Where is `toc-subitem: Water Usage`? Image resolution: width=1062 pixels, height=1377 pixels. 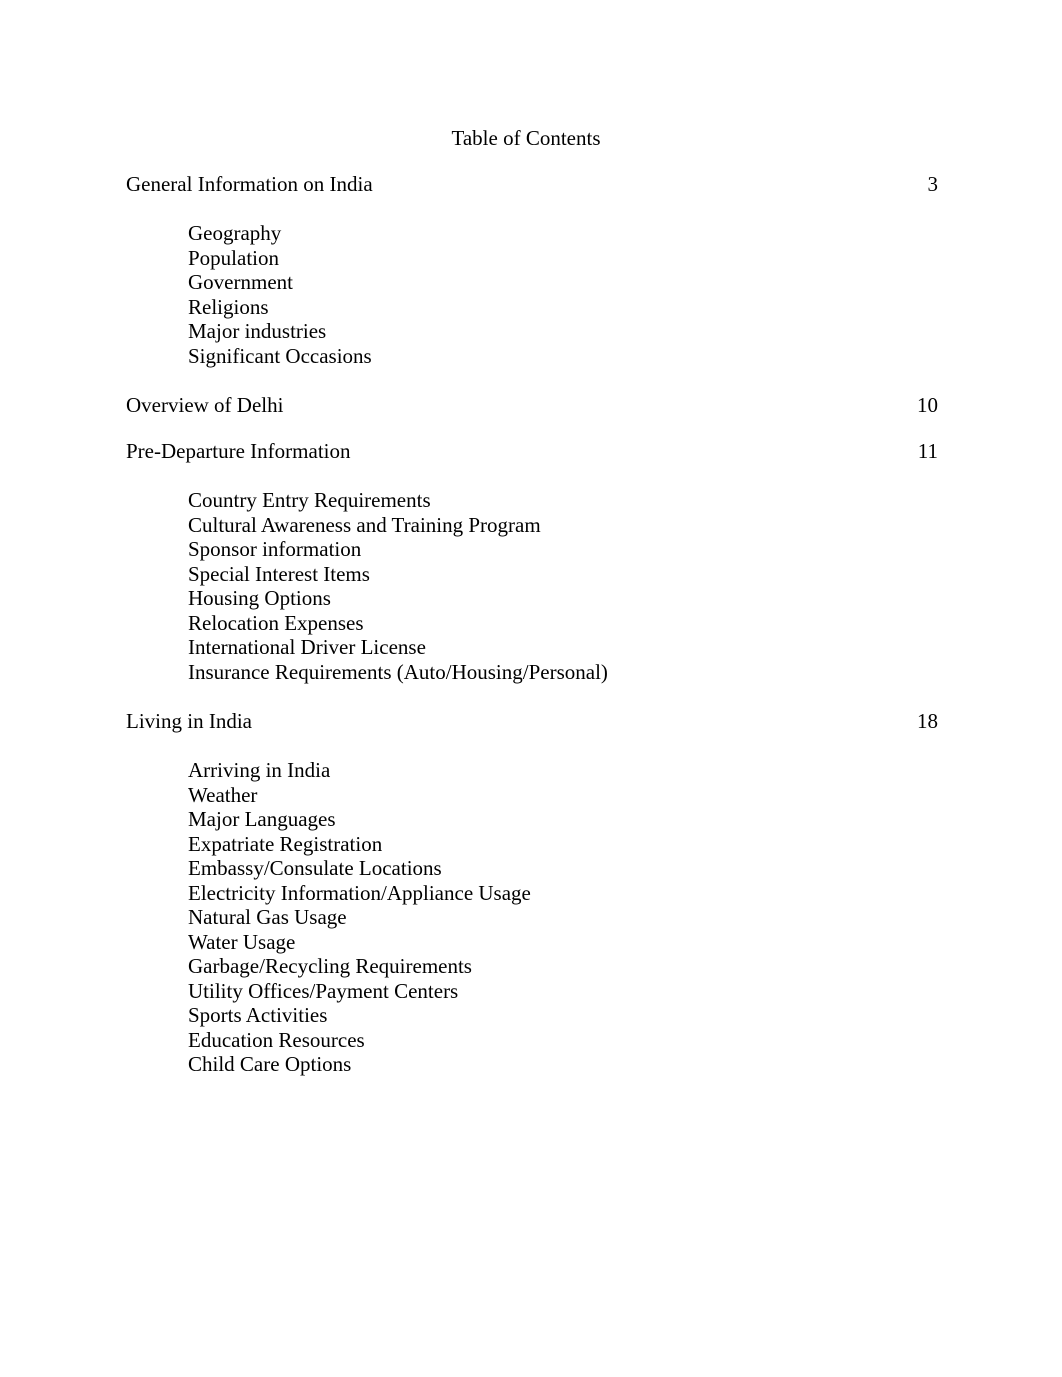
toc-subitem: Water Usage is located at coordinates (532, 942).